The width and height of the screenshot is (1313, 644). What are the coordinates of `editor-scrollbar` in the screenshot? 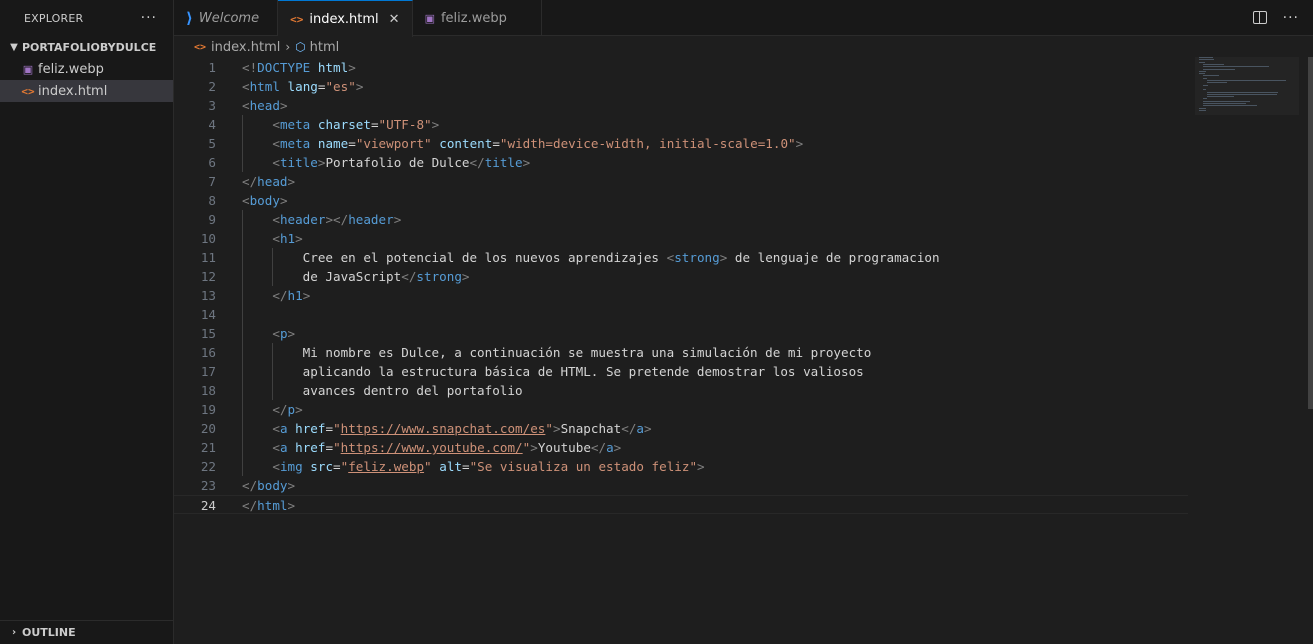 It's located at (1310, 233).